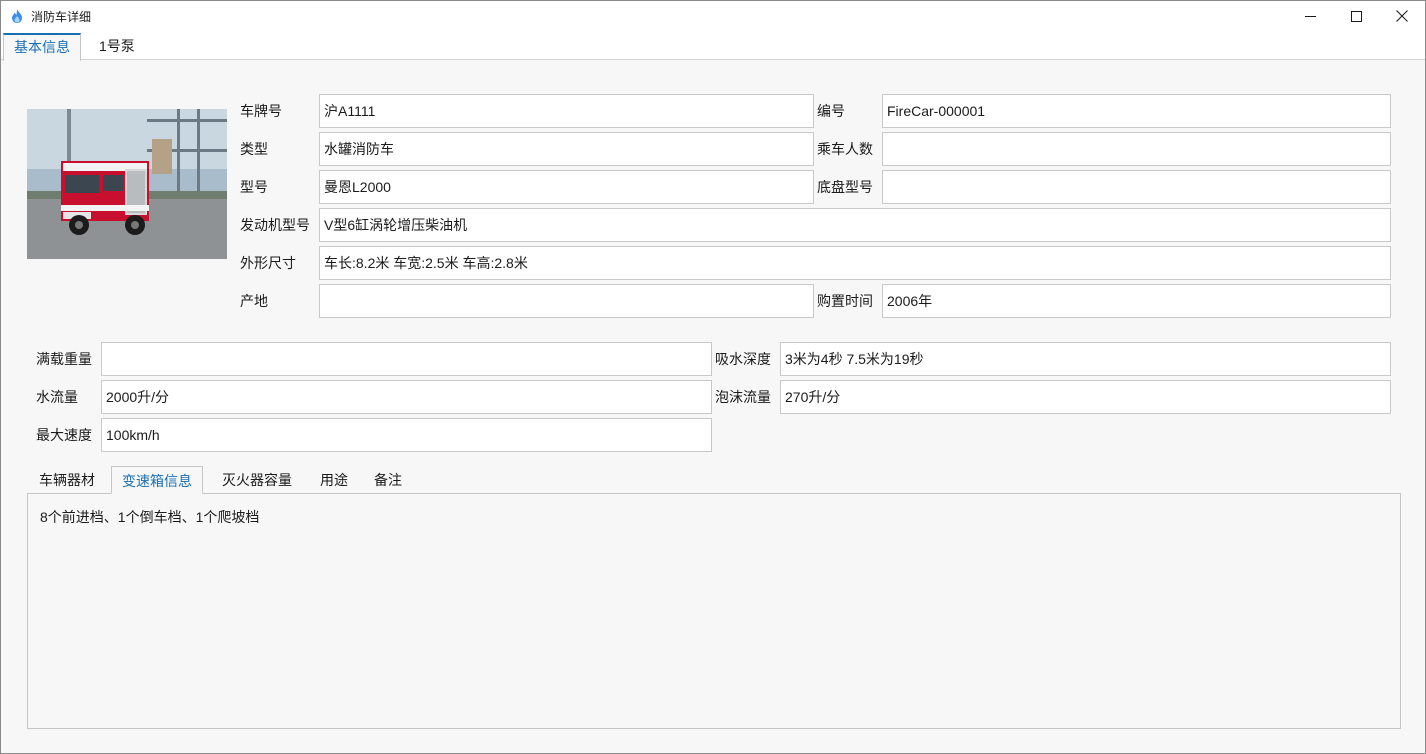 The width and height of the screenshot is (1426, 754). What do you see at coordinates (17, 16) in the screenshot?
I see `flame-icon` at bounding box center [17, 16].